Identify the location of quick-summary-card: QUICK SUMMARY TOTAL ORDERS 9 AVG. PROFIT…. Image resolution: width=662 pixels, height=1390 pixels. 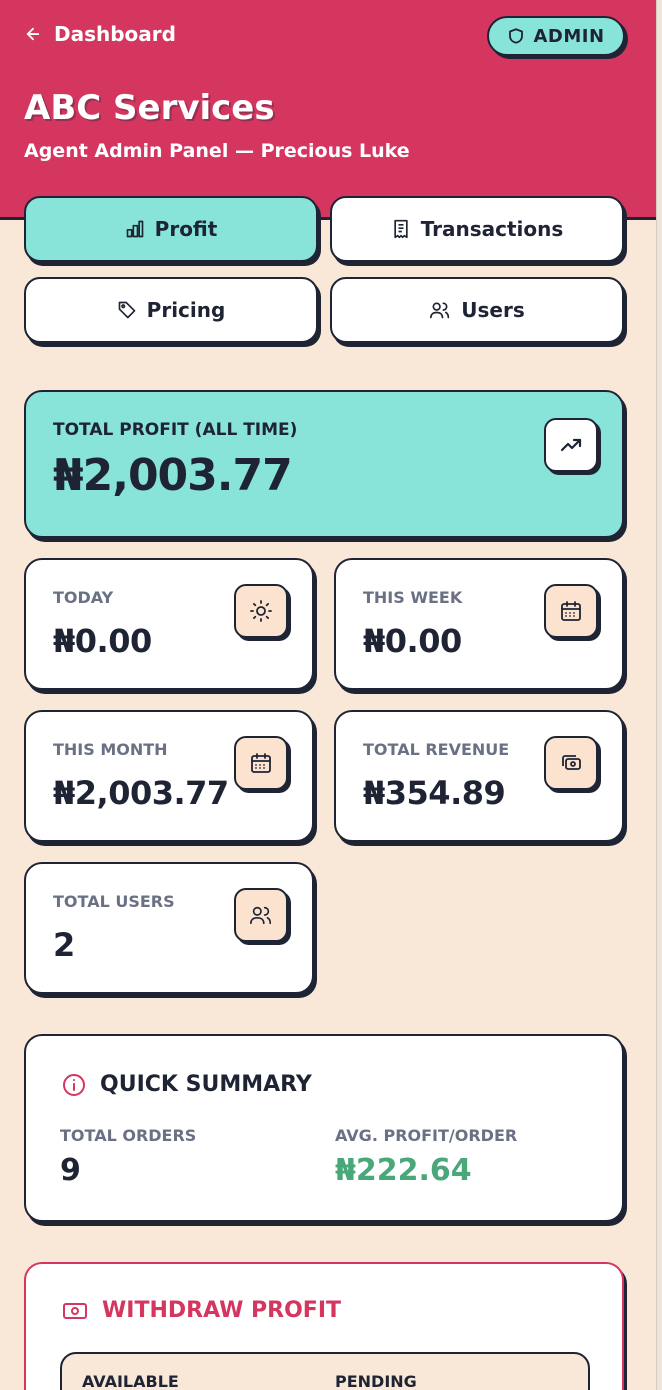
(324, 1128).